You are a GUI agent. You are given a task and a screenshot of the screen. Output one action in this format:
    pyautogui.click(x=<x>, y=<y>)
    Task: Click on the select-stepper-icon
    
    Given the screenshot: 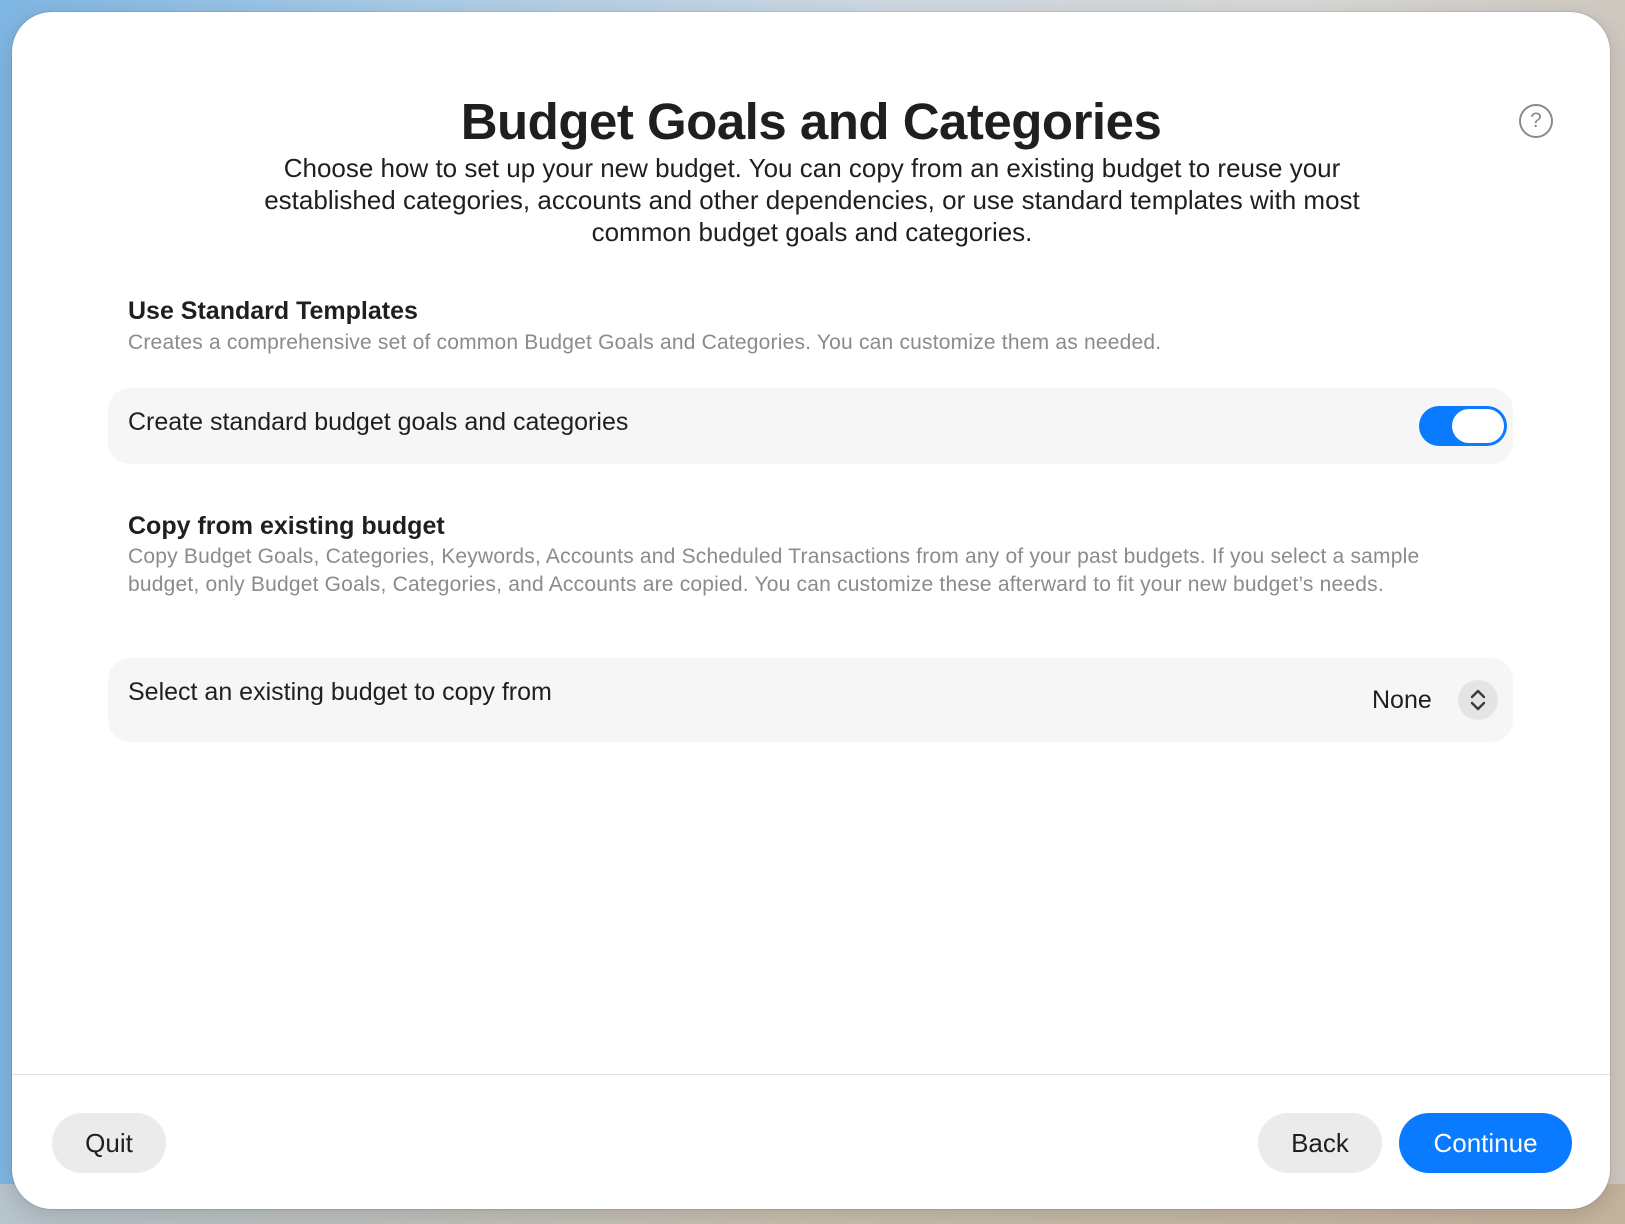 What is the action you would take?
    pyautogui.click(x=1478, y=700)
    